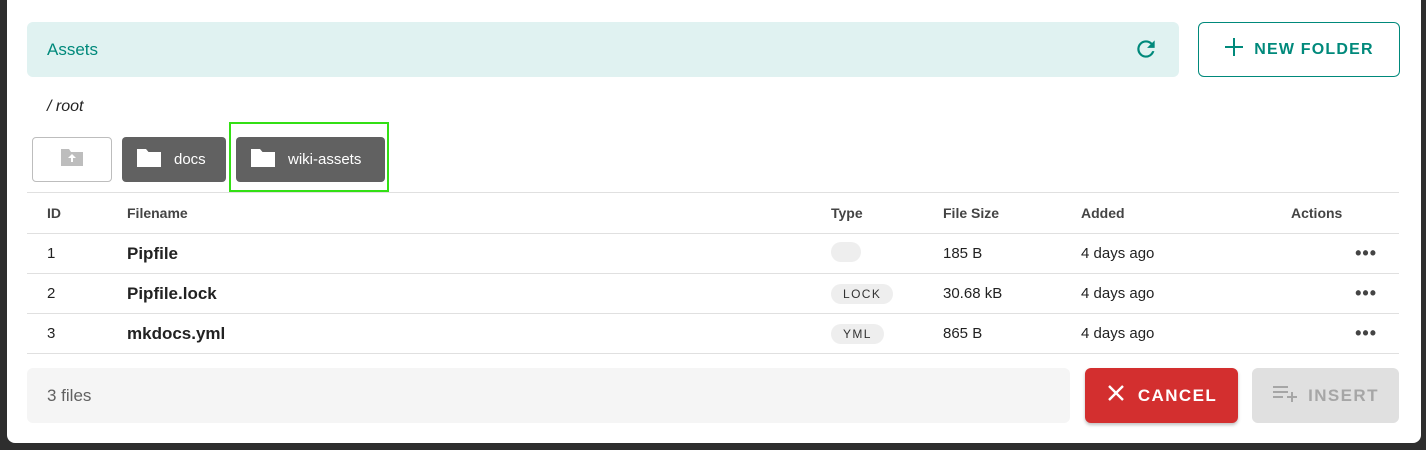 The width and height of the screenshot is (1426, 450). Describe the element at coordinates (190, 159) in the screenshot. I see `folder-label: docs` at that location.